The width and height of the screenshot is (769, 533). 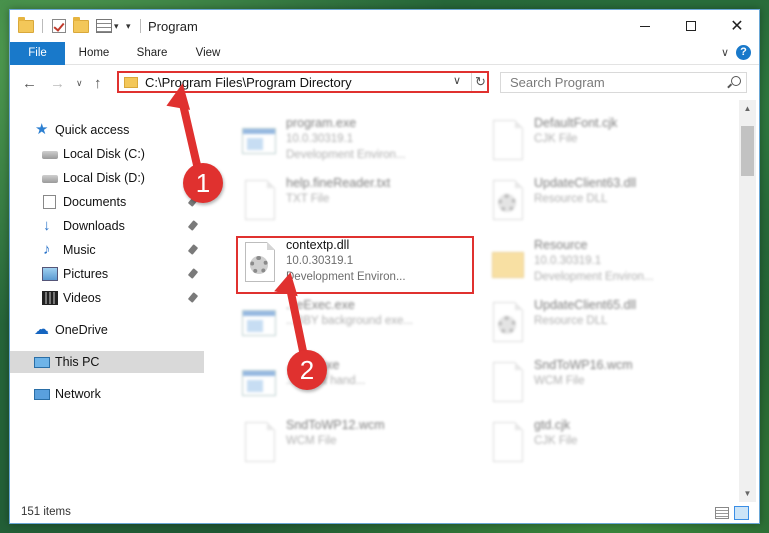 What do you see at coordinates (107, 130) in the screenshot?
I see `sidebar-item-quick-access: ★ Quick access` at bounding box center [107, 130].